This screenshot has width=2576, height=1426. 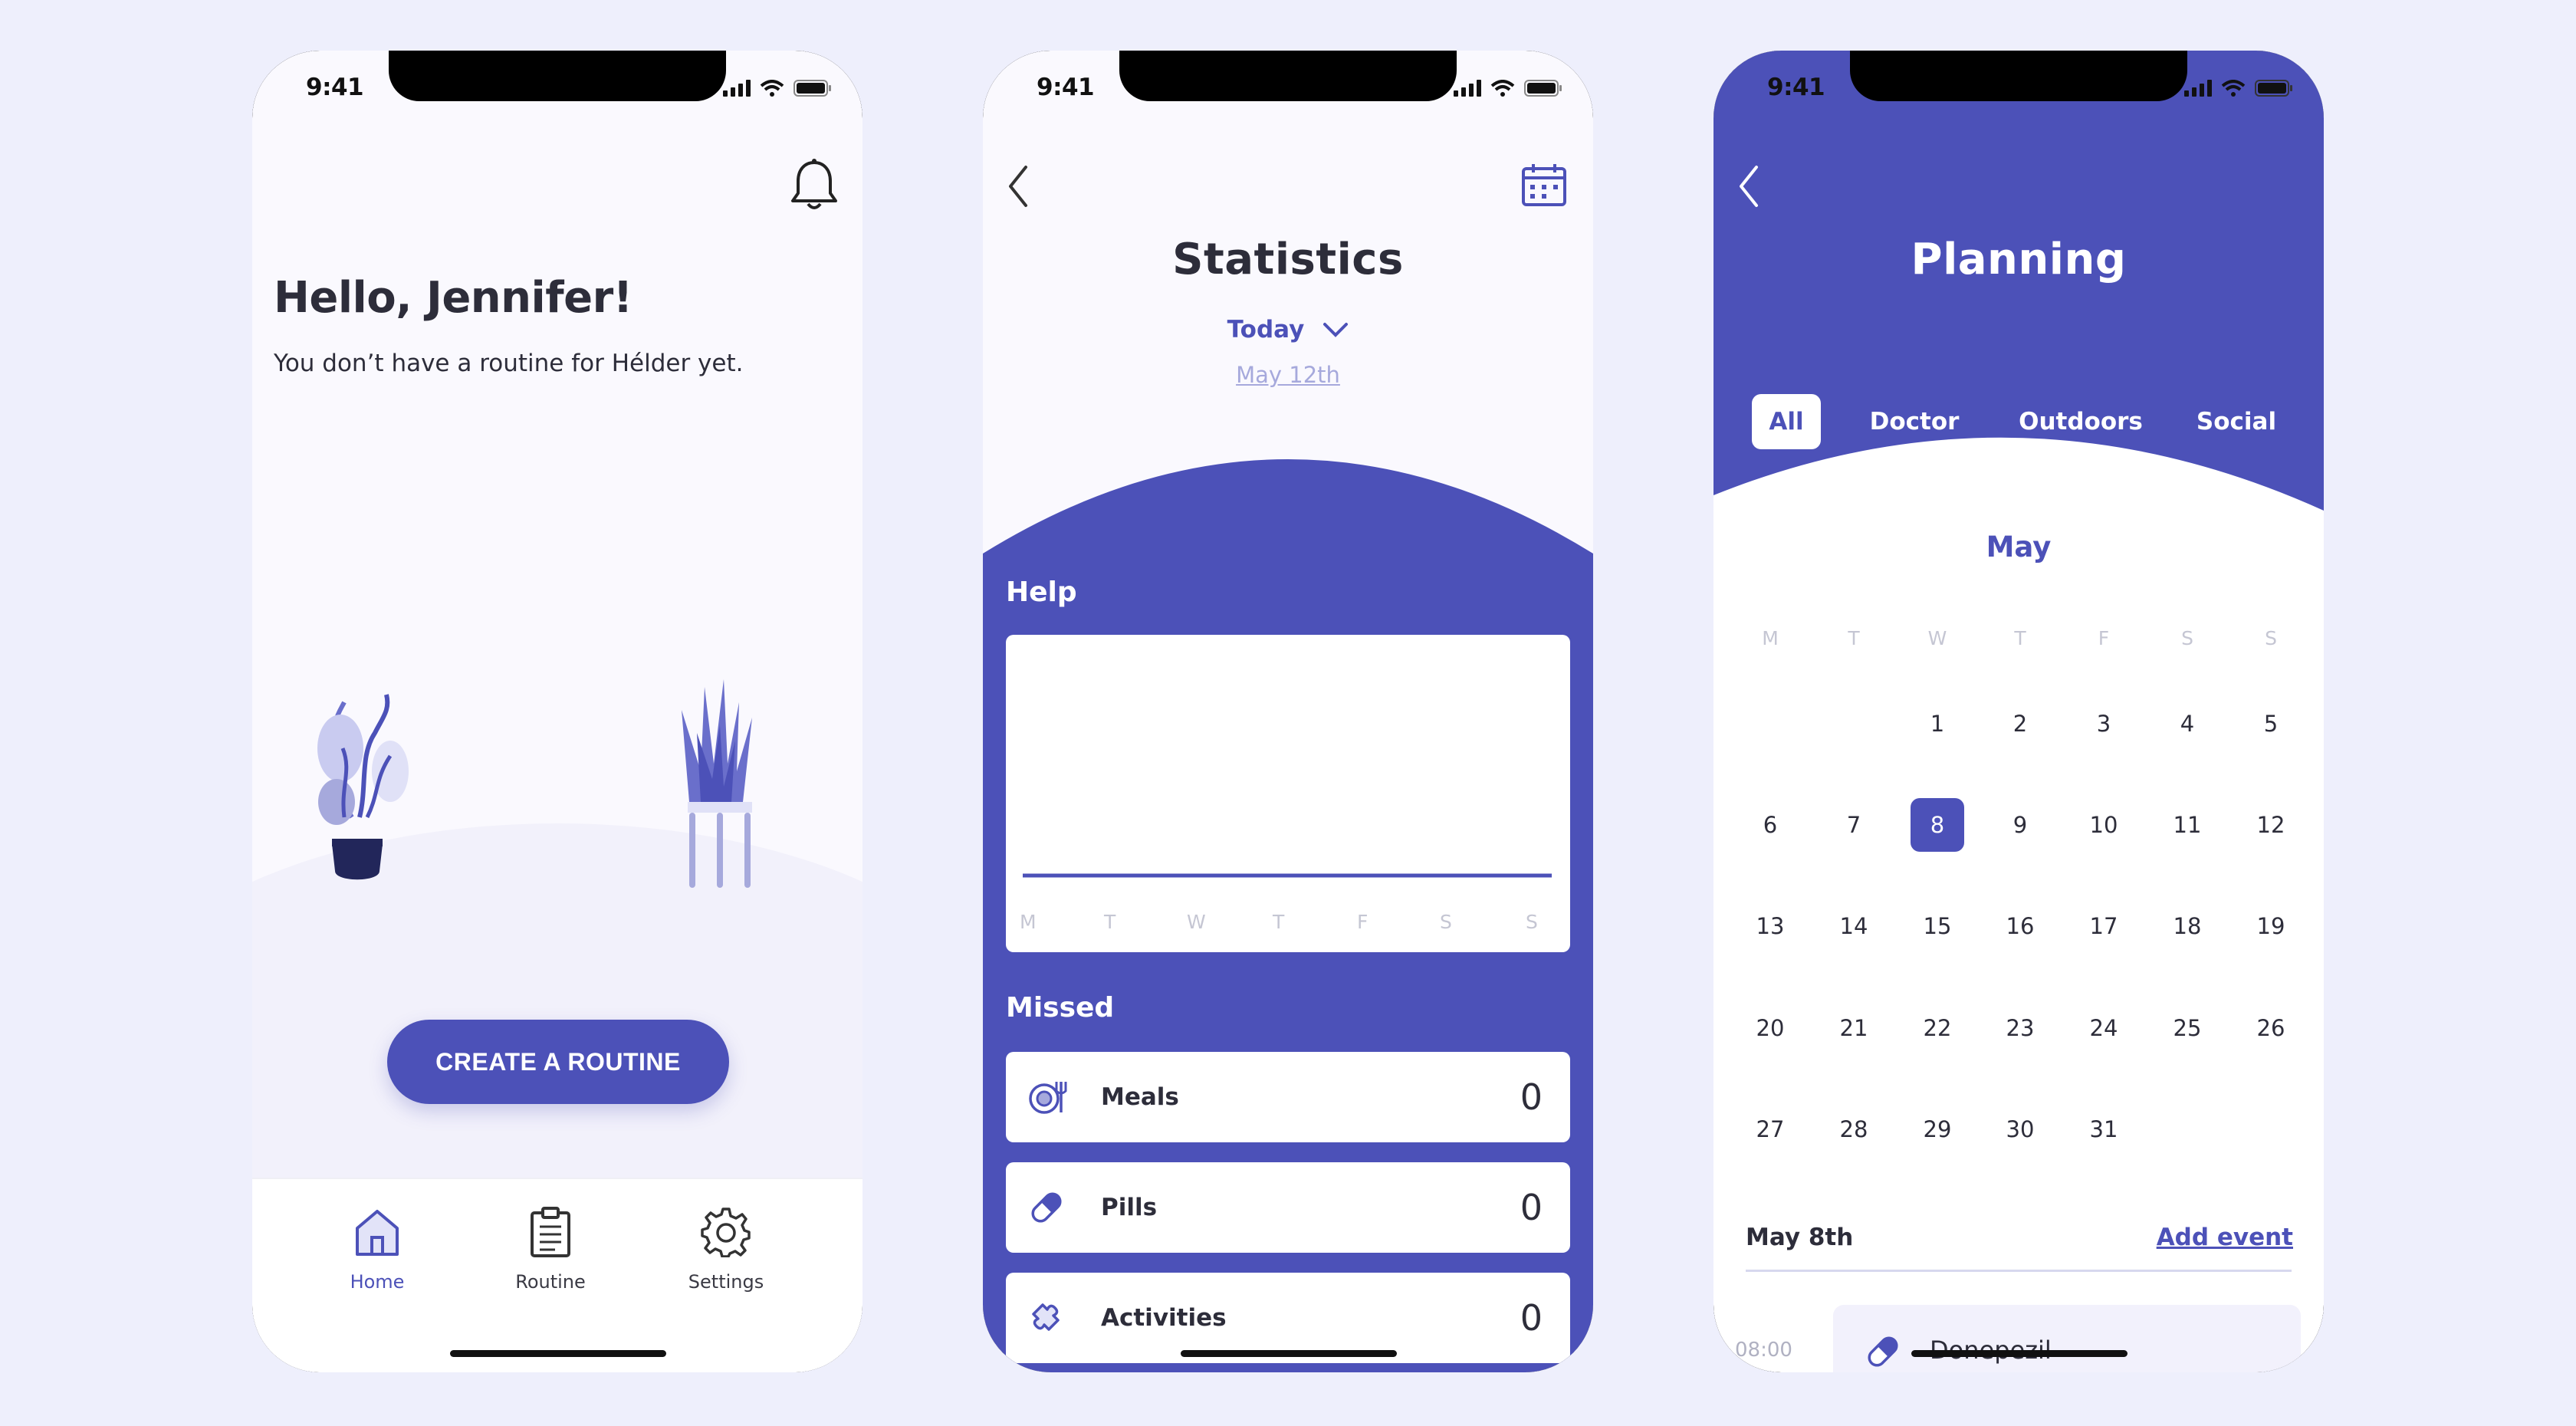 What do you see at coordinates (1196, 922) in the screenshot?
I see `chart-day-label: W` at bounding box center [1196, 922].